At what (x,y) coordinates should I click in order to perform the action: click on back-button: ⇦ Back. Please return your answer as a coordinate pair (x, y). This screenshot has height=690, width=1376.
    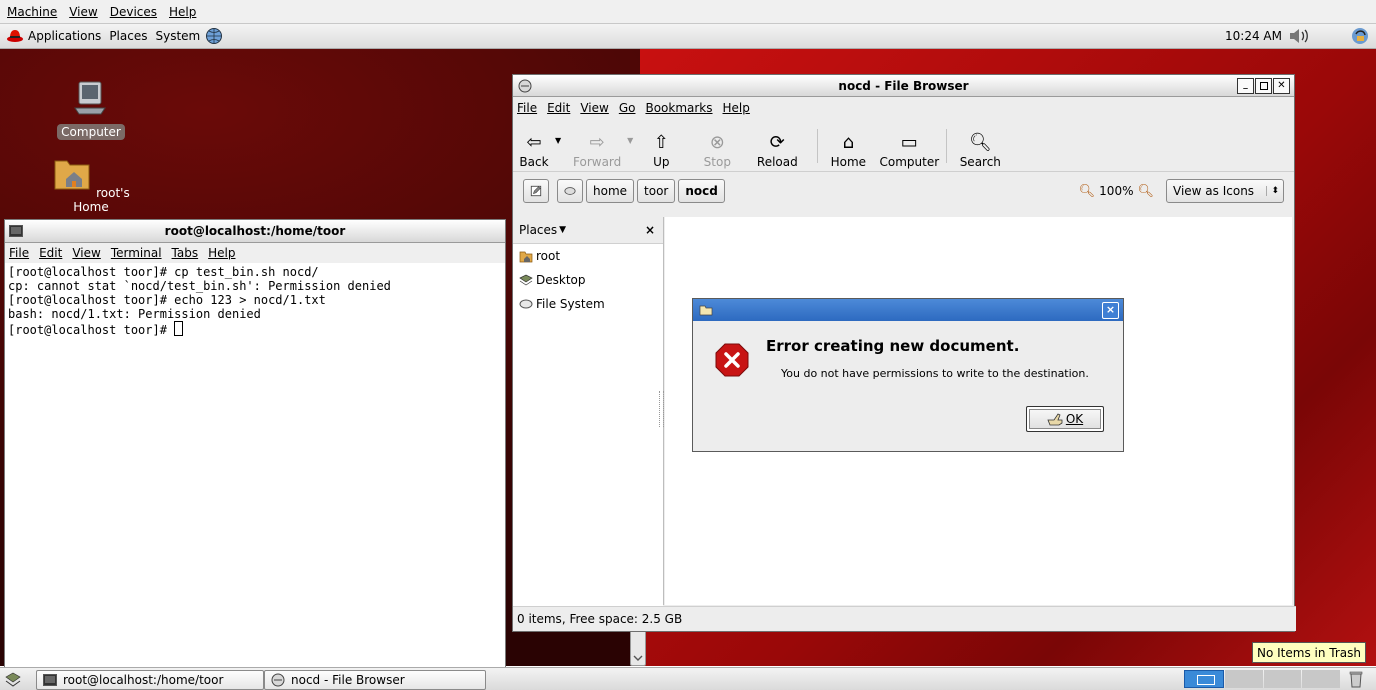
    Looking at the image, I should click on (534, 146).